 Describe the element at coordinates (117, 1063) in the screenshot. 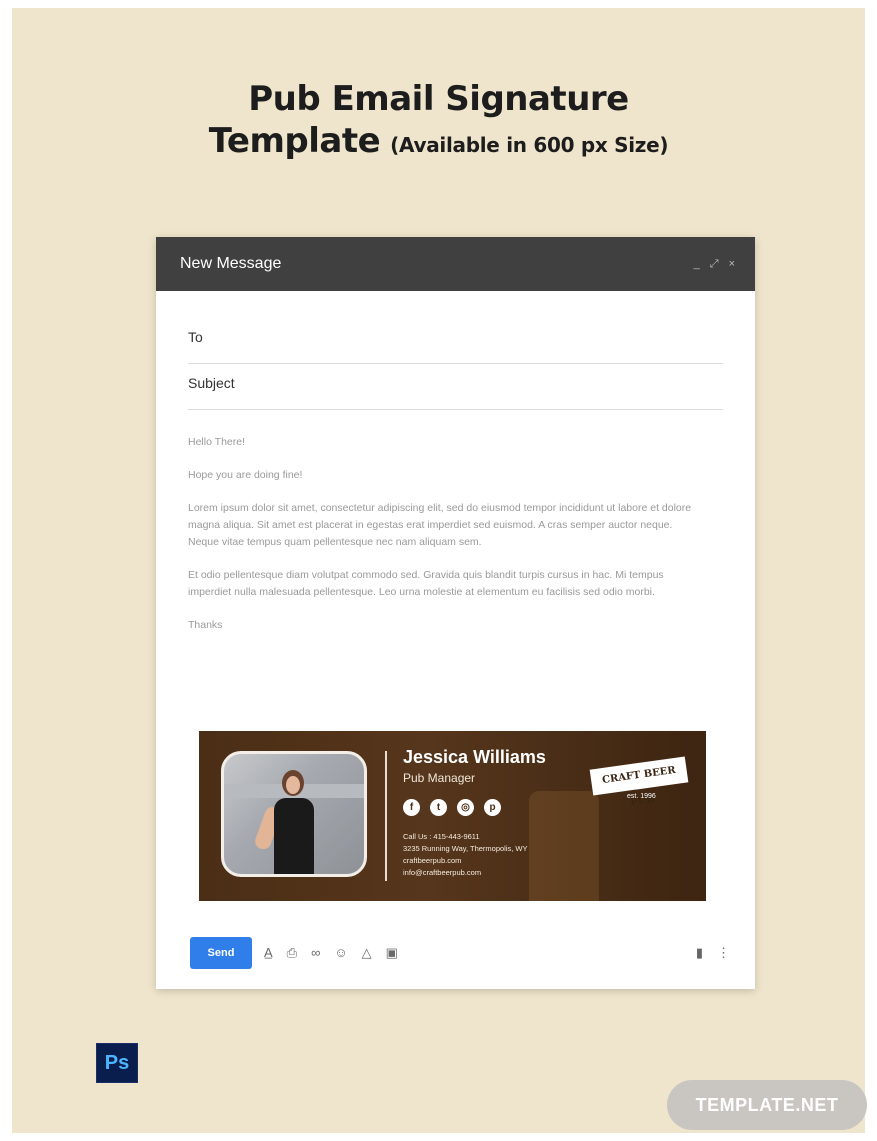

I see `photoshop-icon: Ps` at that location.